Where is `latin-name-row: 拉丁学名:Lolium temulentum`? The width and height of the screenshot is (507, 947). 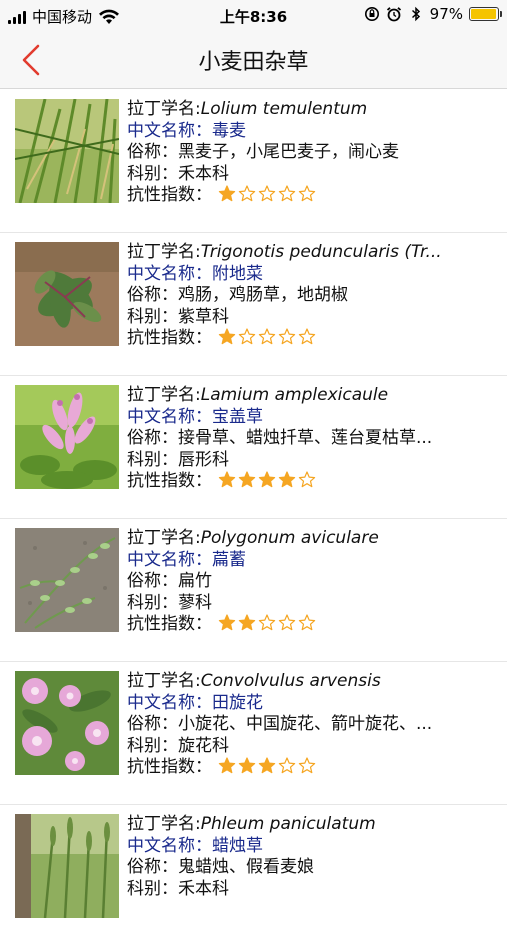
latin-name-row: 拉丁学名:Lolium temulentum is located at coordinates (313, 110).